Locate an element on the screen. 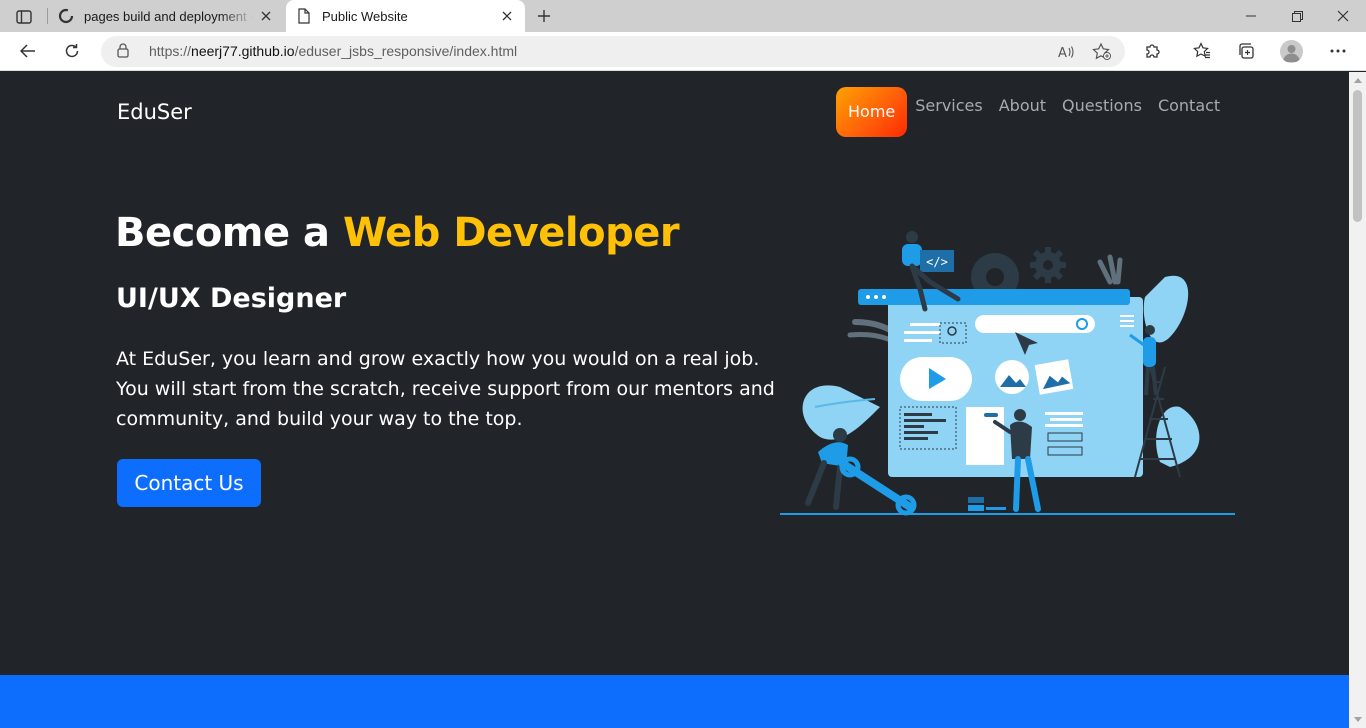 The width and height of the screenshot is (1366, 728). page-icon is located at coordinates (304, 16).